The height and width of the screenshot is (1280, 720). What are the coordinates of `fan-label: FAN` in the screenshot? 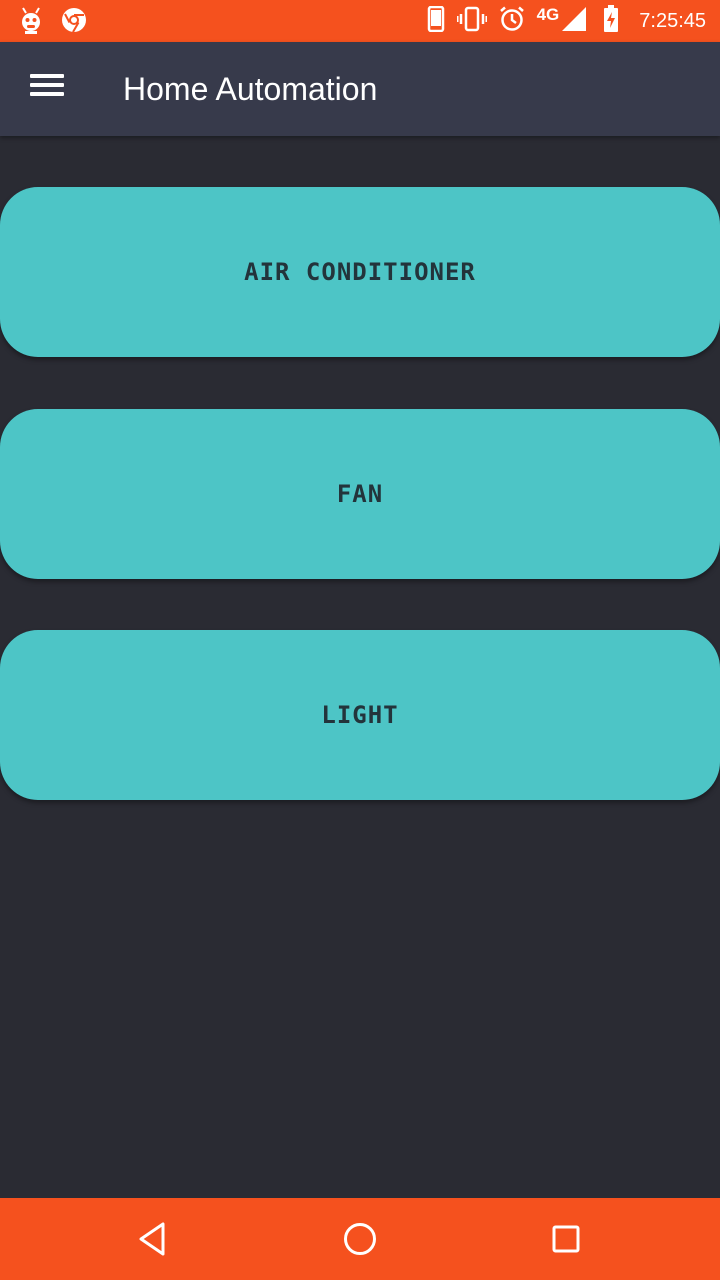 It's located at (360, 494).